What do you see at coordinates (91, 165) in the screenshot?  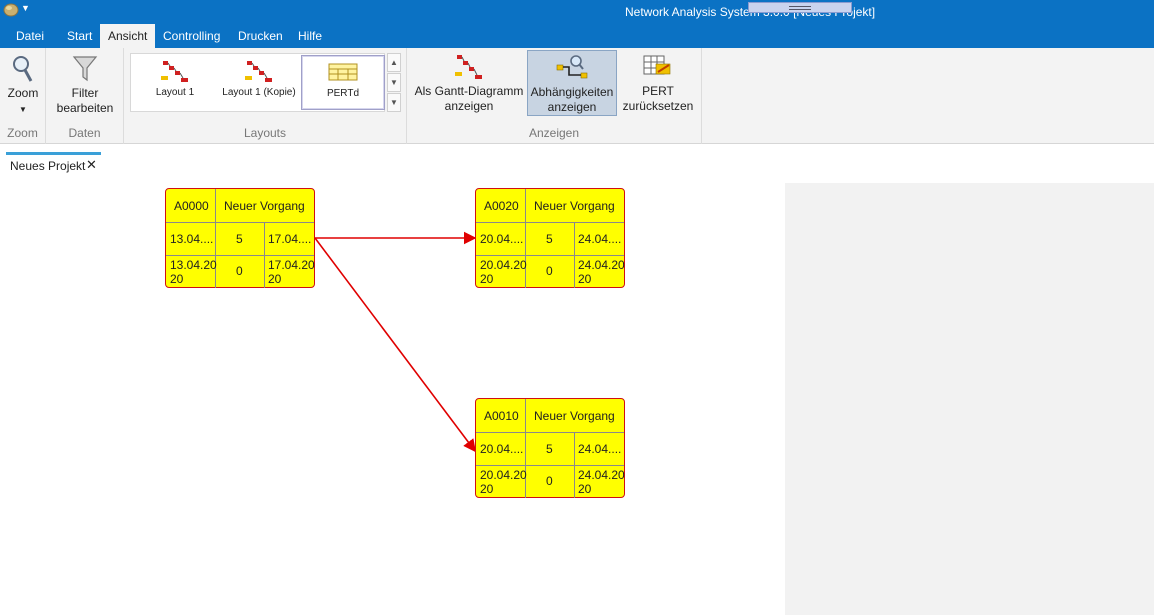 I see `close-icon: ✕` at bounding box center [91, 165].